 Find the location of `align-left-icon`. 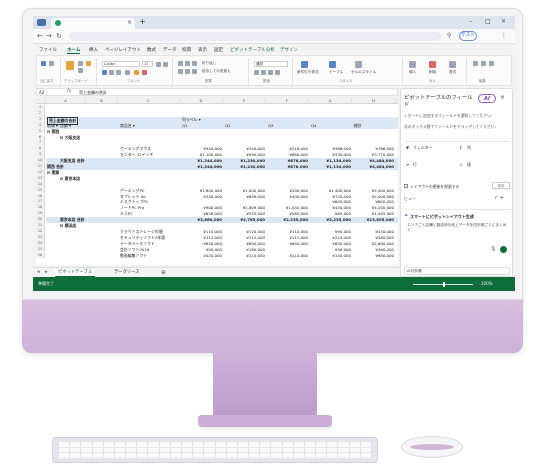

align-left-icon is located at coordinates (180, 71).